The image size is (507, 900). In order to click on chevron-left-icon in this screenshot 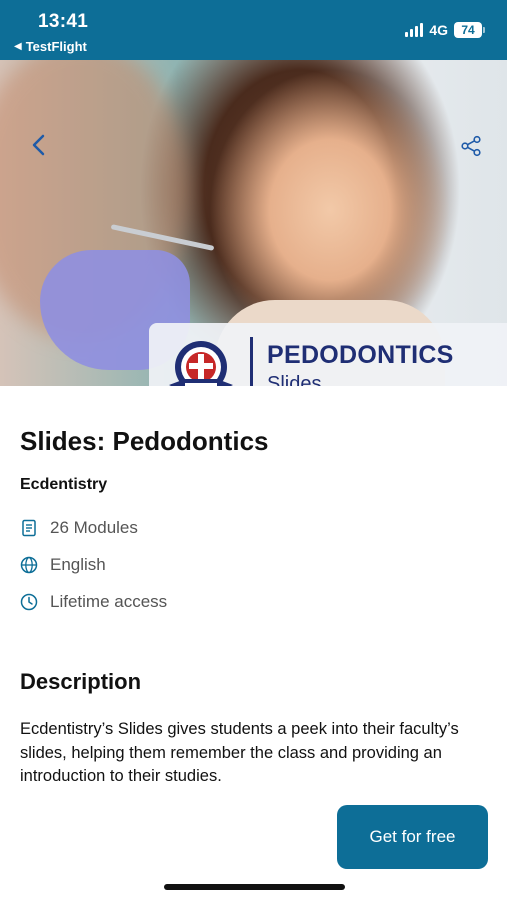, I will do `click(39, 145)`.